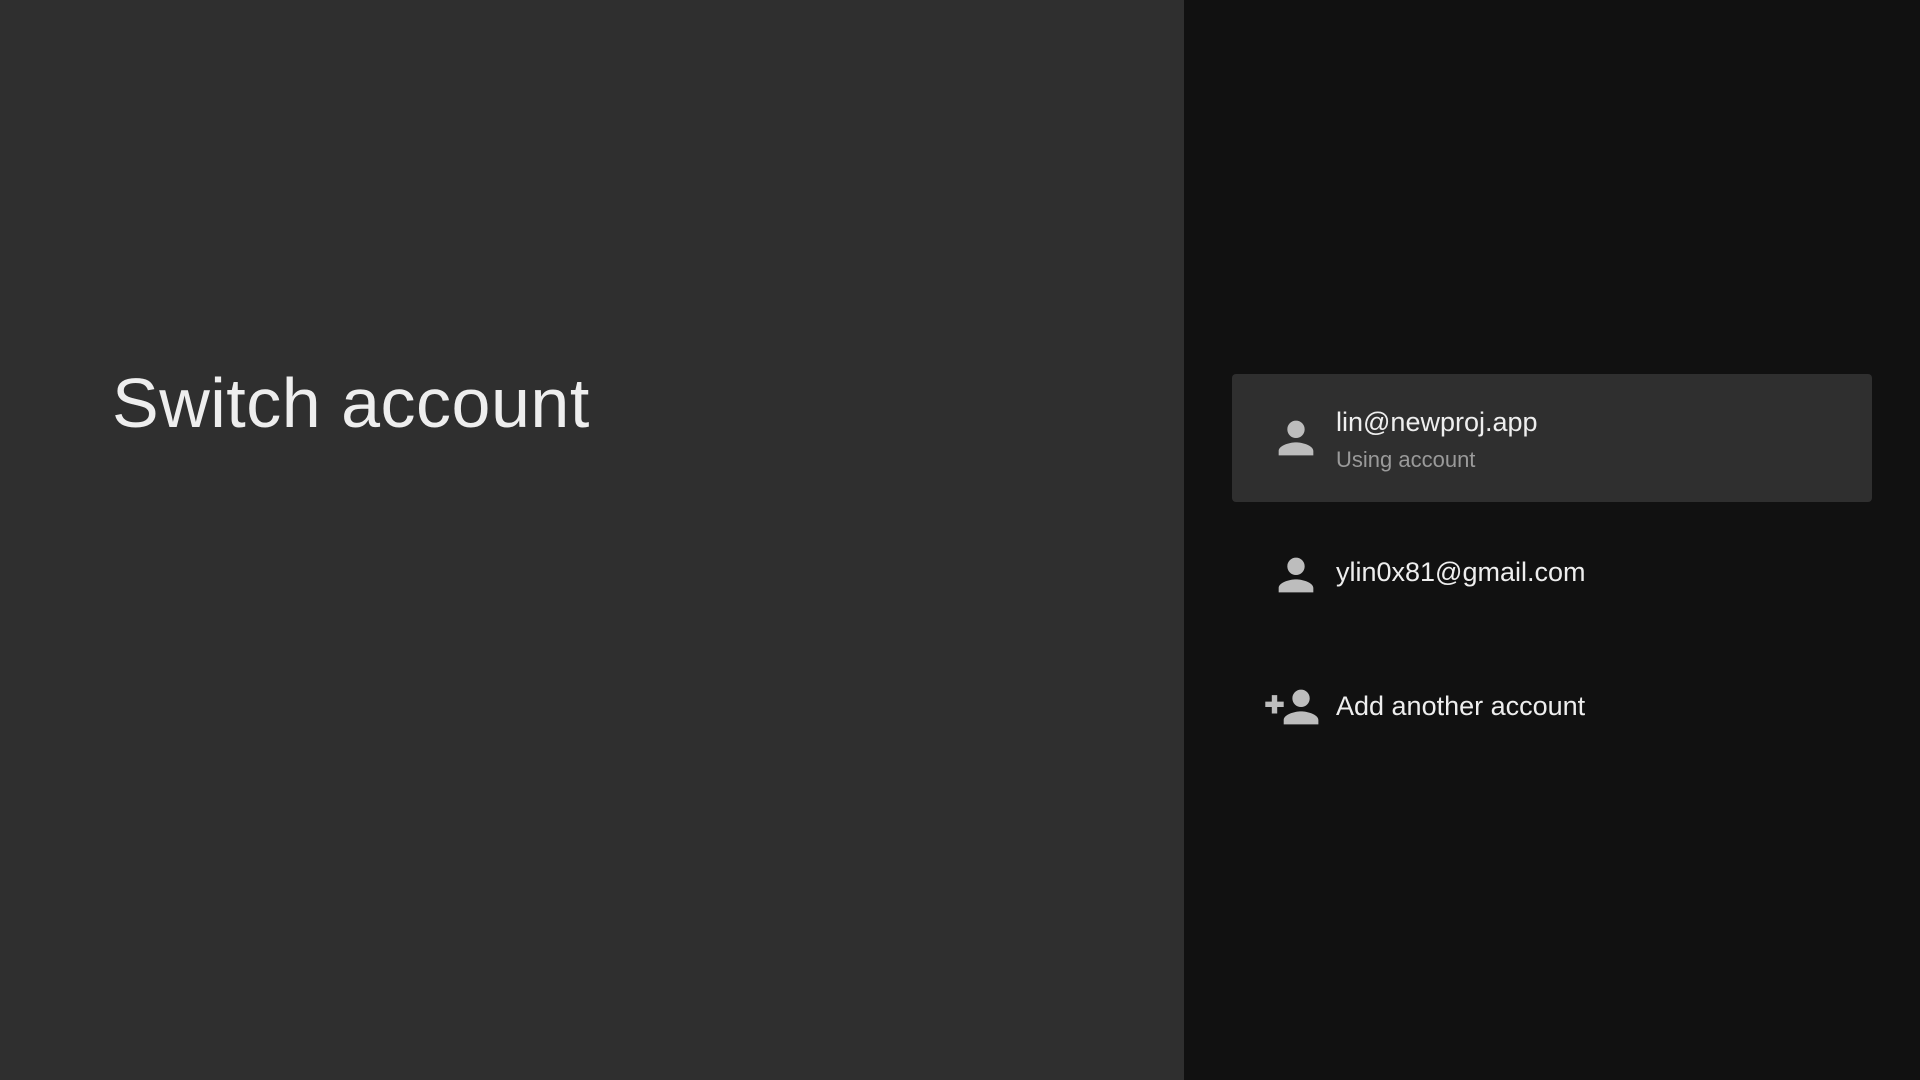  I want to click on person-add-icon, so click(1294, 707).